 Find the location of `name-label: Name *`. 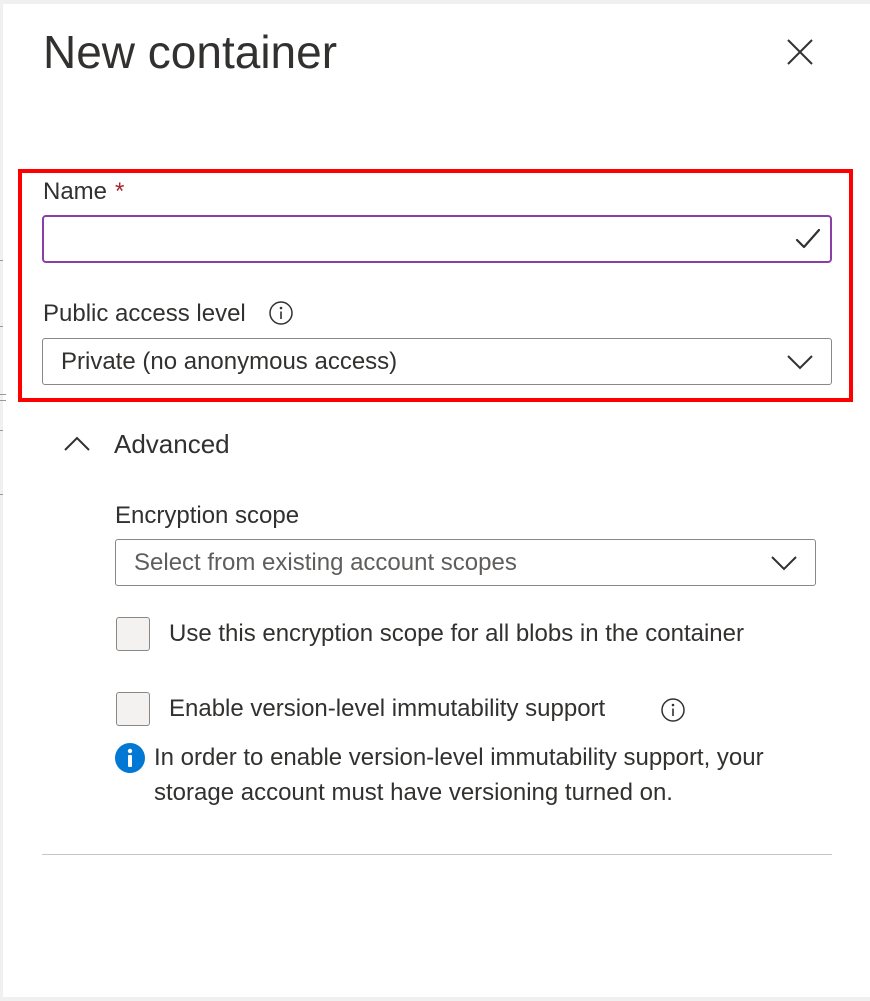

name-label: Name * is located at coordinates (83, 192).